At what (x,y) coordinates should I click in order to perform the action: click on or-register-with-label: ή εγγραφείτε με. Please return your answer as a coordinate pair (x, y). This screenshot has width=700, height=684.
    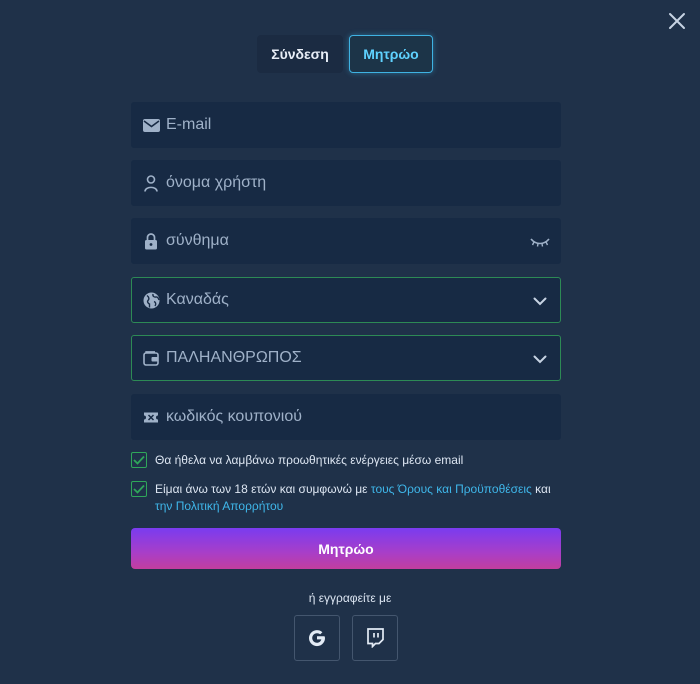
    Looking at the image, I should click on (350, 598).